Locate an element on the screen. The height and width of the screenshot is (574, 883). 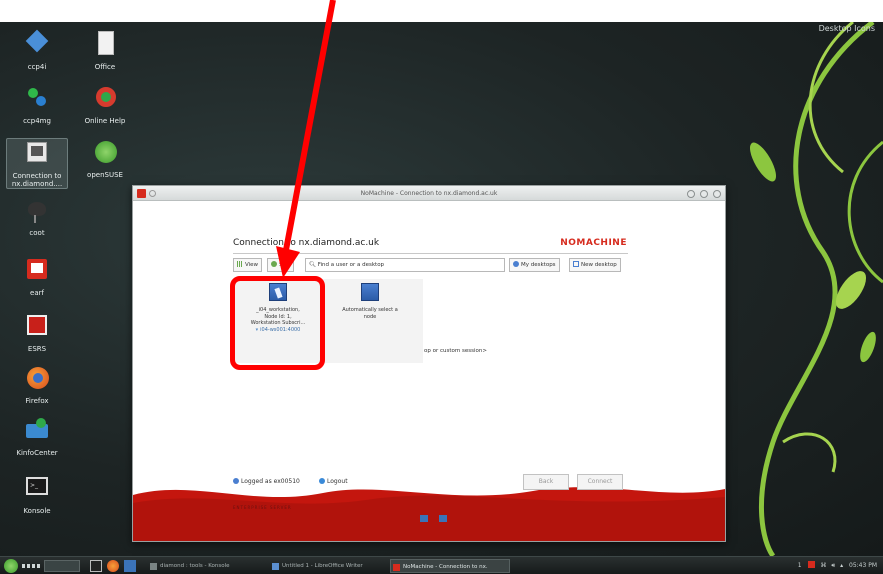
sort-label: Sort is located at coordinates (285, 265).